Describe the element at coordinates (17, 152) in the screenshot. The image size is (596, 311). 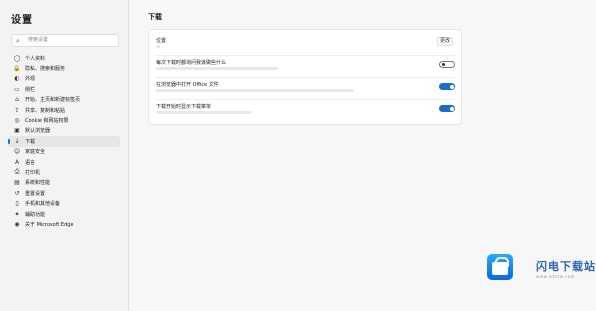
I see `family-icon: ☺` at that location.